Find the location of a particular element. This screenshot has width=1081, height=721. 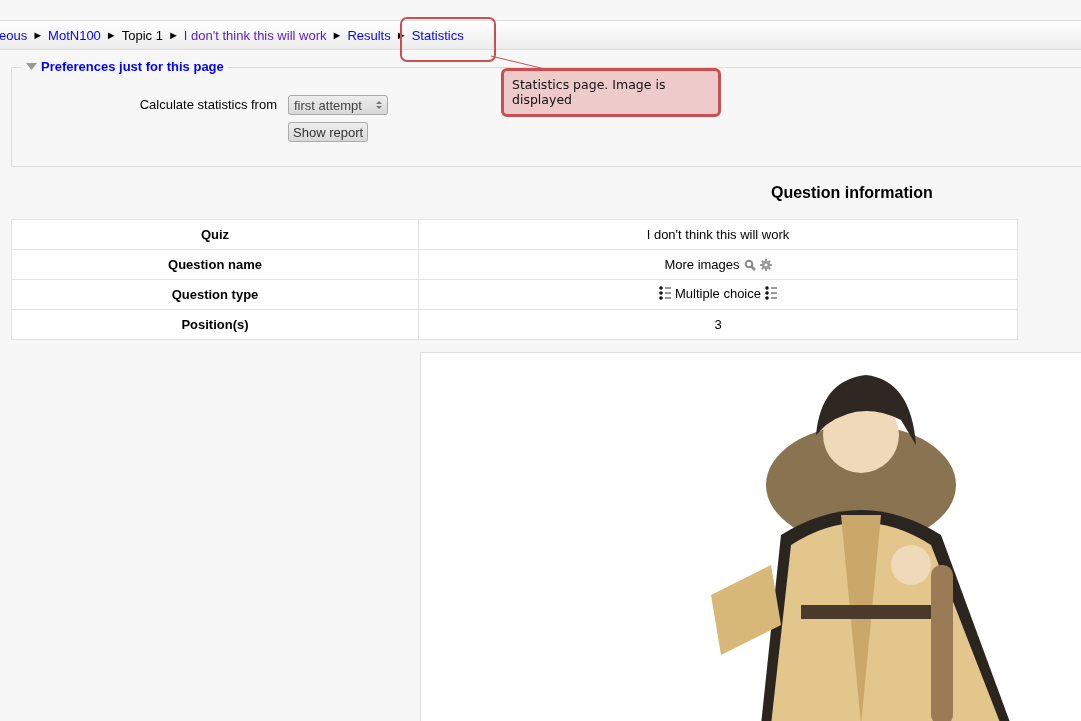

collapse-triangle-icon is located at coordinates (31, 66).